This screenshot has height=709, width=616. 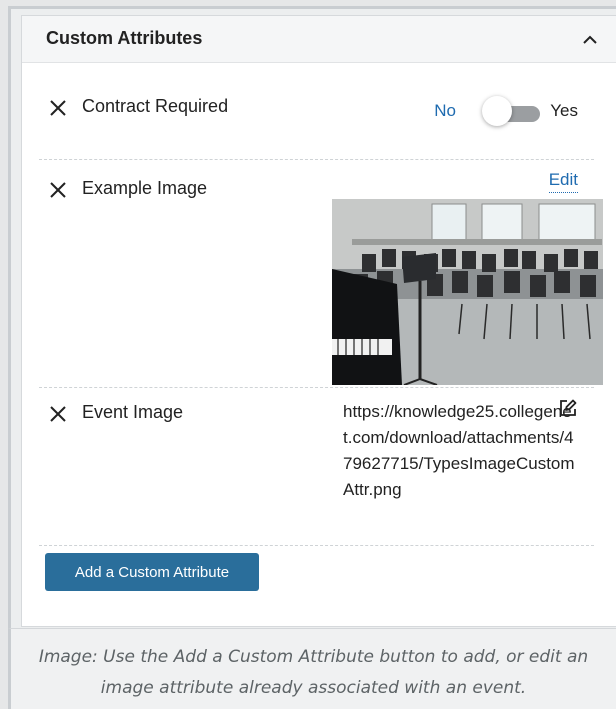 I want to click on classroom-photo, so click(x=467, y=292).